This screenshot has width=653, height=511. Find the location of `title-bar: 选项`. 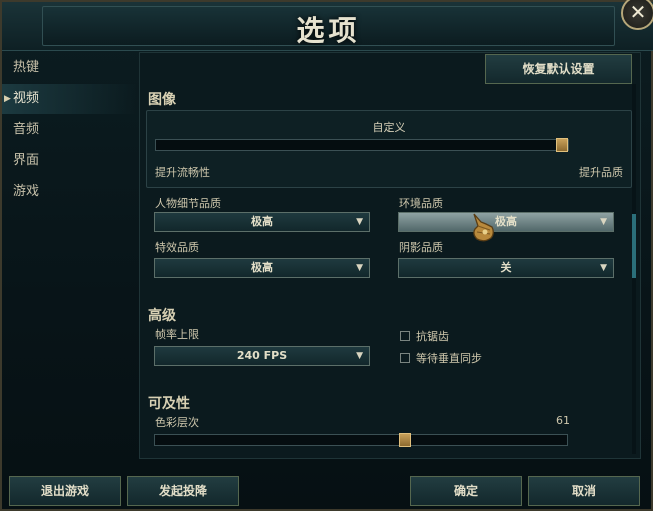

title-bar: 选项 is located at coordinates (327, 26).